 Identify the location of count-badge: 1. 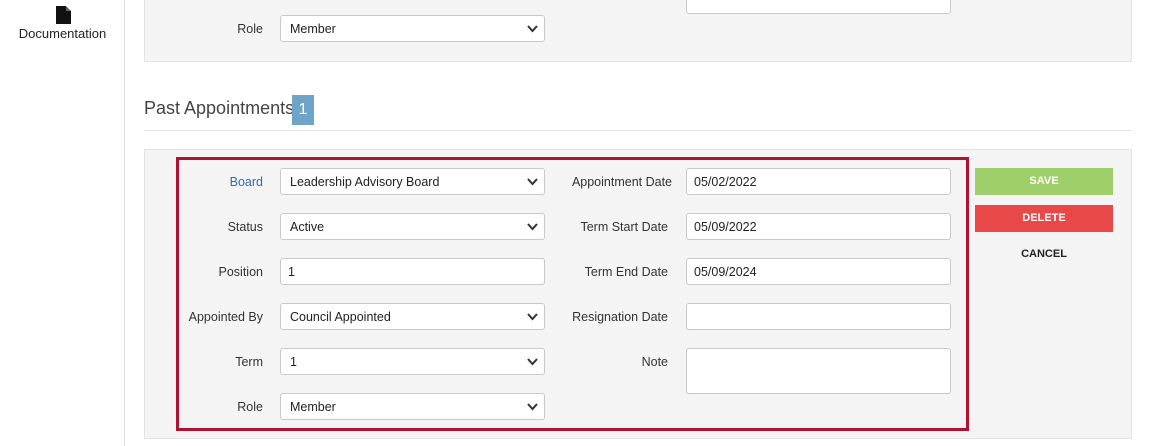
(303, 110).